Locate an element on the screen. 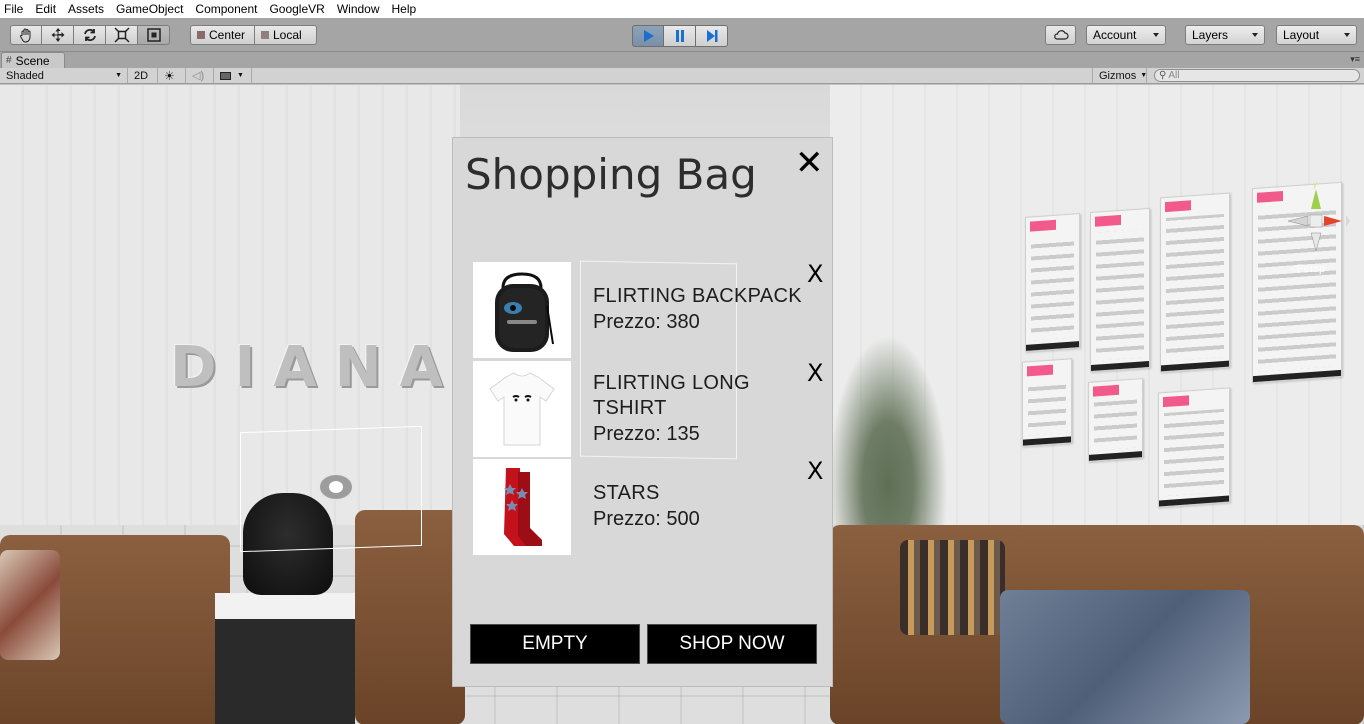 The width and height of the screenshot is (1364, 724). hand-icon is located at coordinates (25, 35).